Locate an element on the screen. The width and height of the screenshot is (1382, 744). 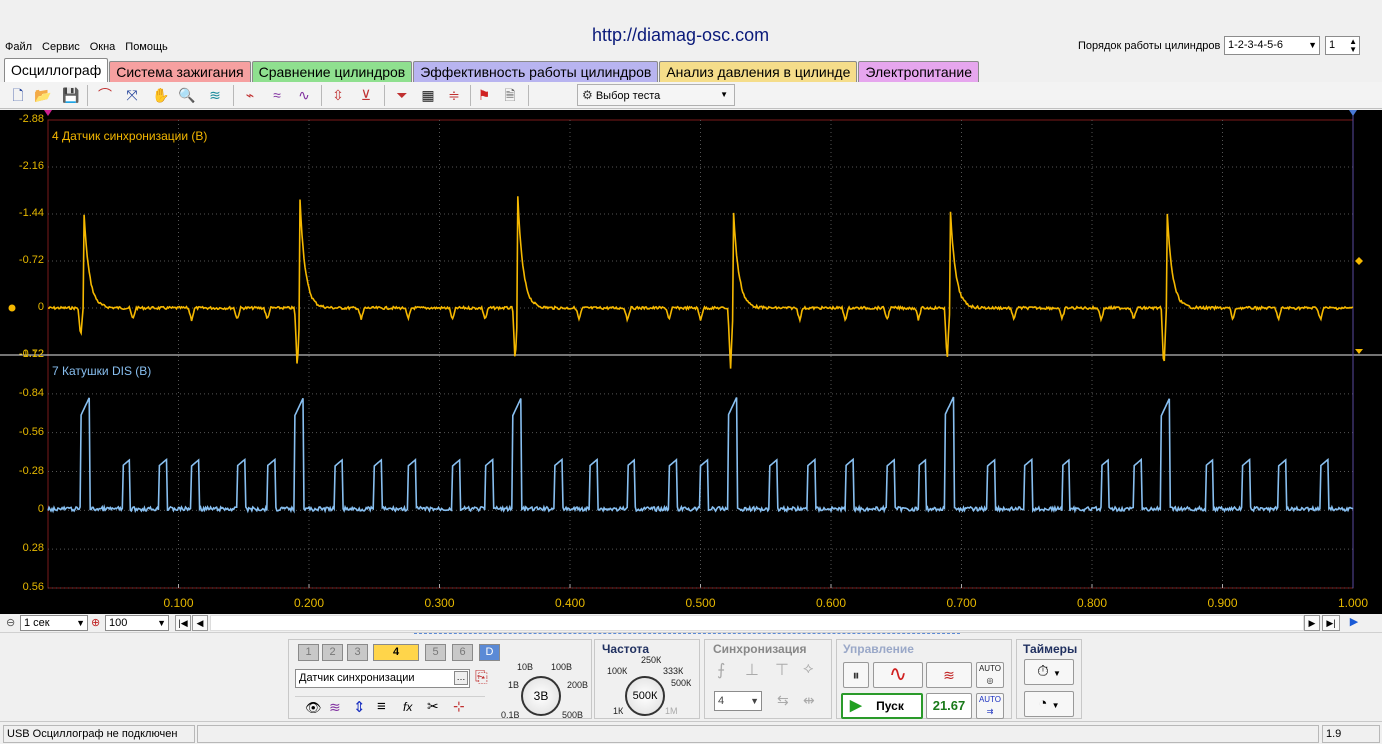
auto-scale-icon: ⇳ is located at coordinates (338, 95).